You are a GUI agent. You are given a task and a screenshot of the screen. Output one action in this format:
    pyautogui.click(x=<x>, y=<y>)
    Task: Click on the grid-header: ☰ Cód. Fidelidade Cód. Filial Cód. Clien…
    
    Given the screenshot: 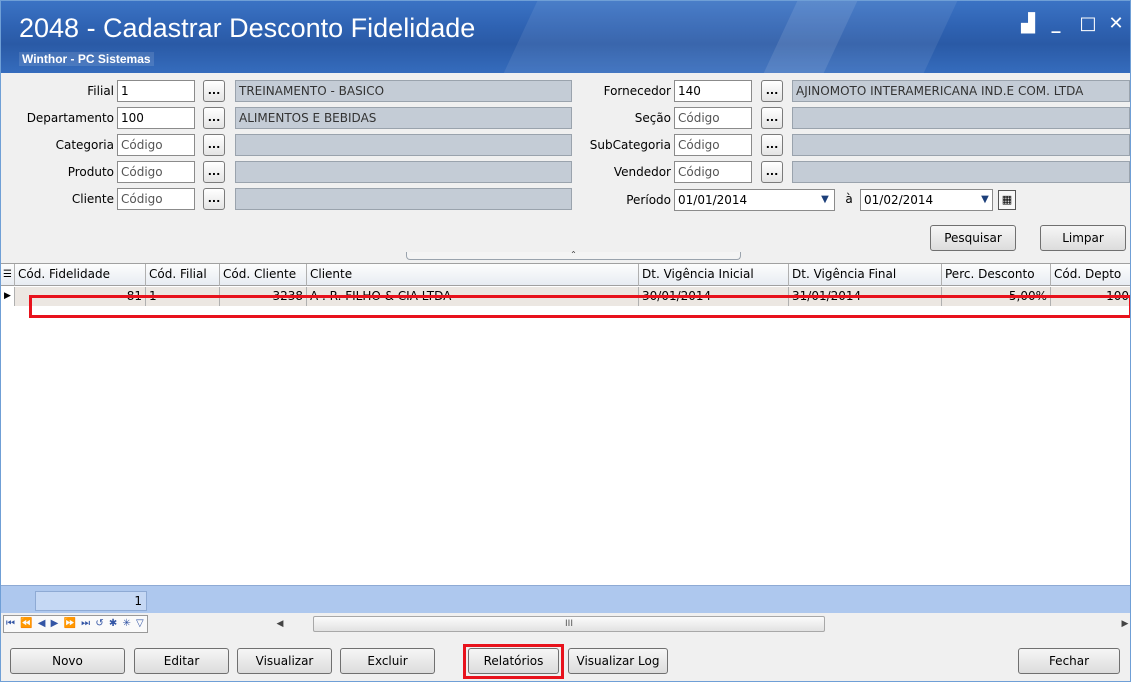 What is the action you would take?
    pyautogui.click(x=565, y=275)
    